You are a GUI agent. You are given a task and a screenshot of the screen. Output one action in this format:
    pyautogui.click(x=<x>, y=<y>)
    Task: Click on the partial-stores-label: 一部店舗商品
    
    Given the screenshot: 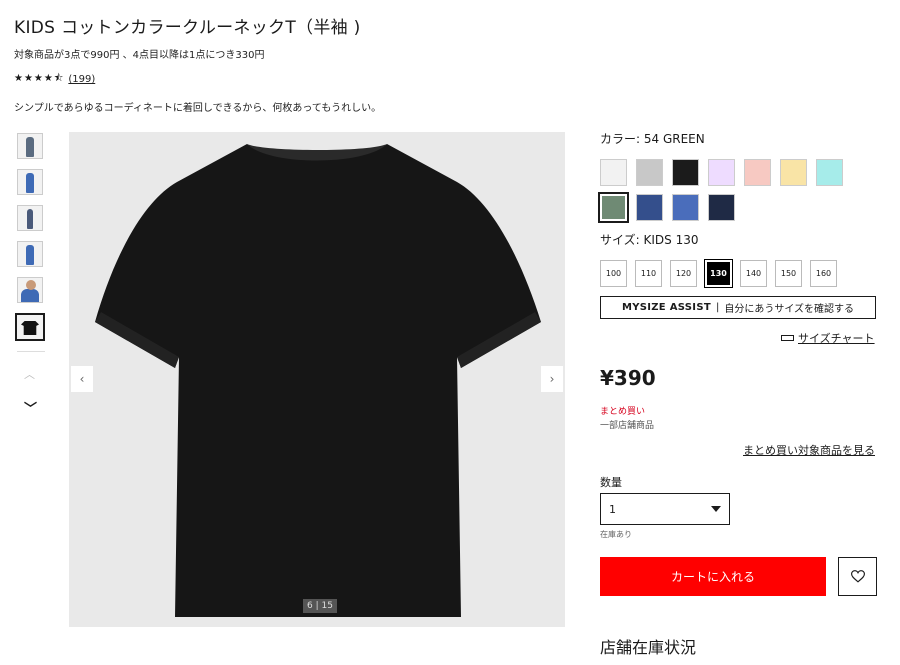 What is the action you would take?
    pyautogui.click(x=627, y=426)
    